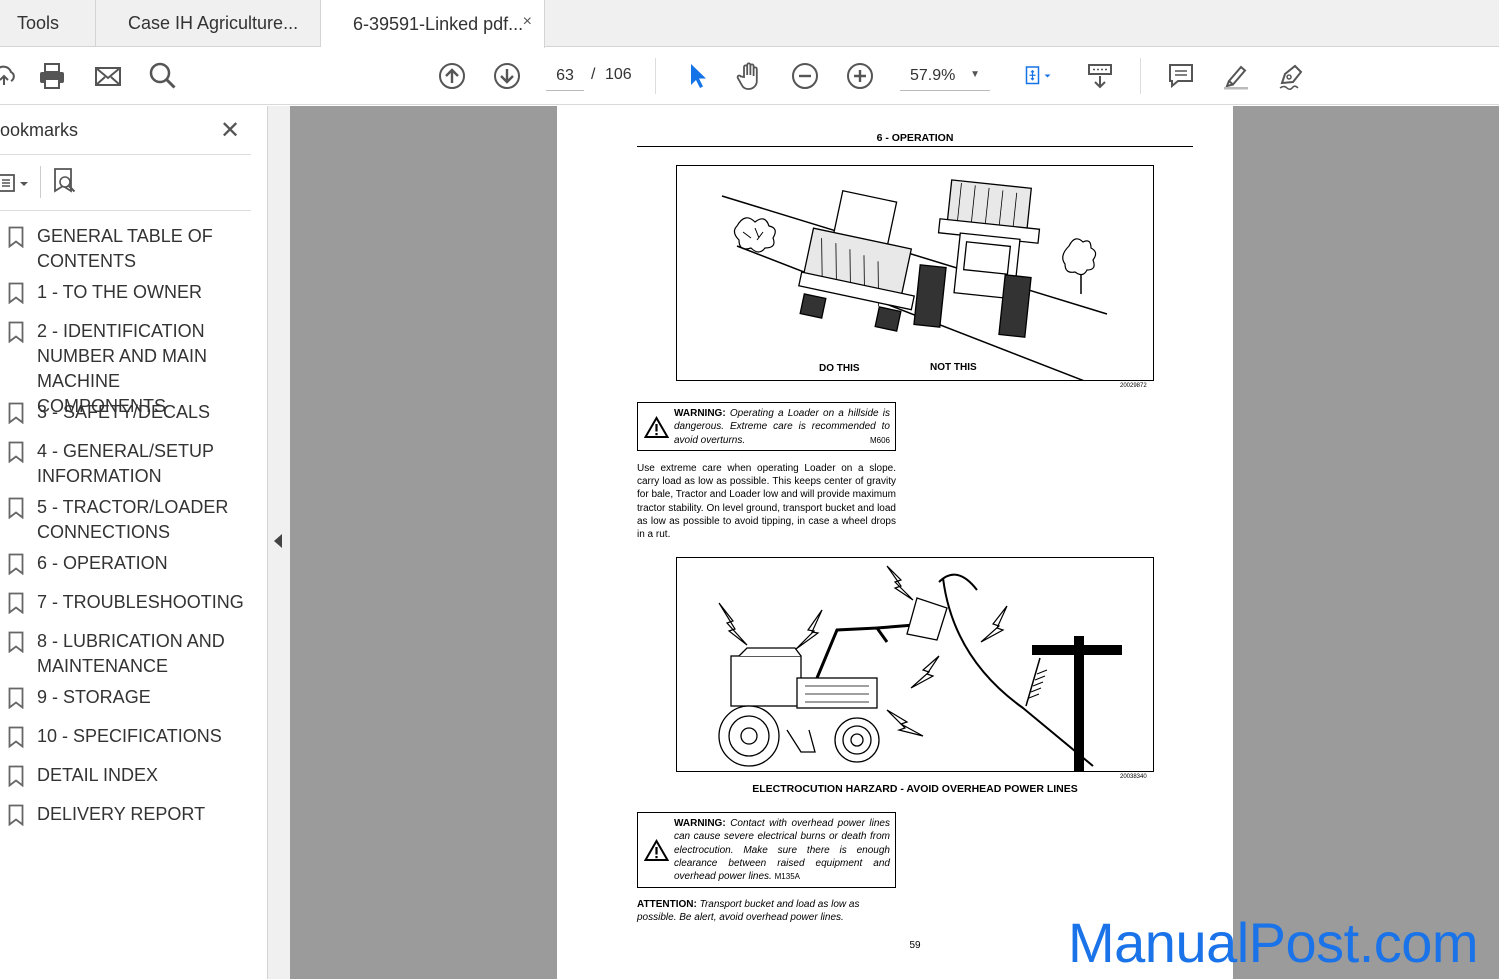  I want to click on not-this-label: NOT THIS, so click(953, 367).